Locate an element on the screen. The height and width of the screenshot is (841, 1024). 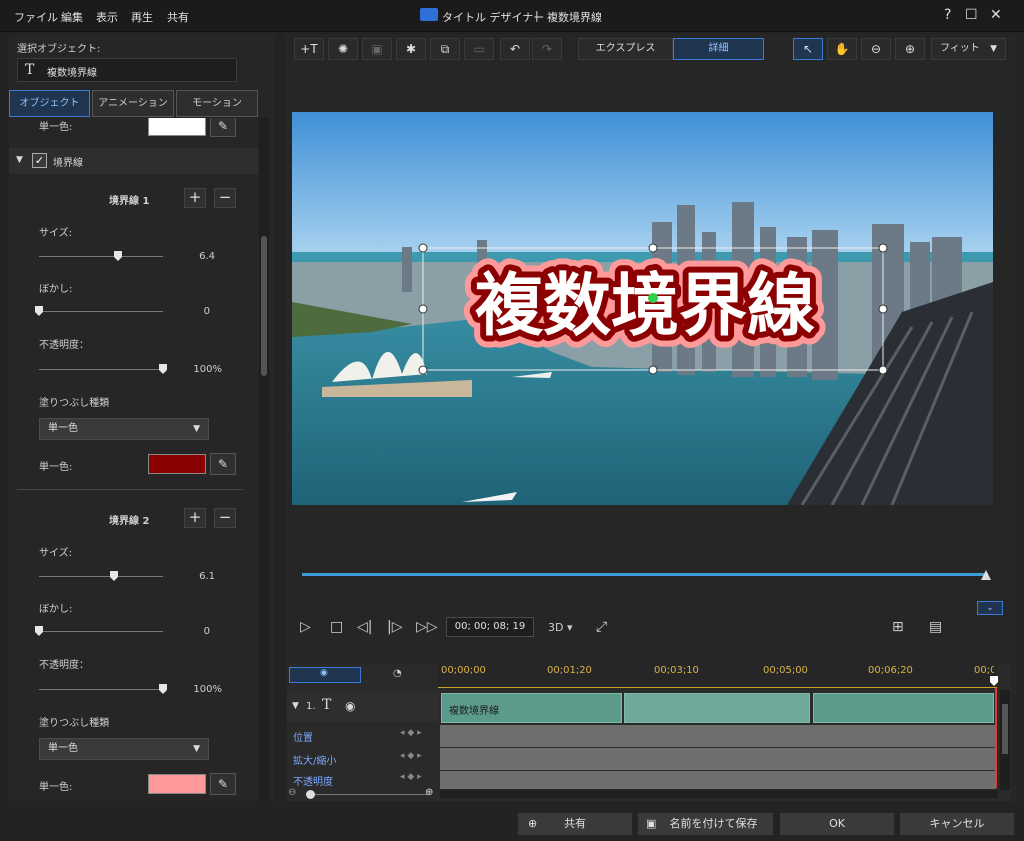
next-frame-button: |▷ is located at coordinates (394, 627).